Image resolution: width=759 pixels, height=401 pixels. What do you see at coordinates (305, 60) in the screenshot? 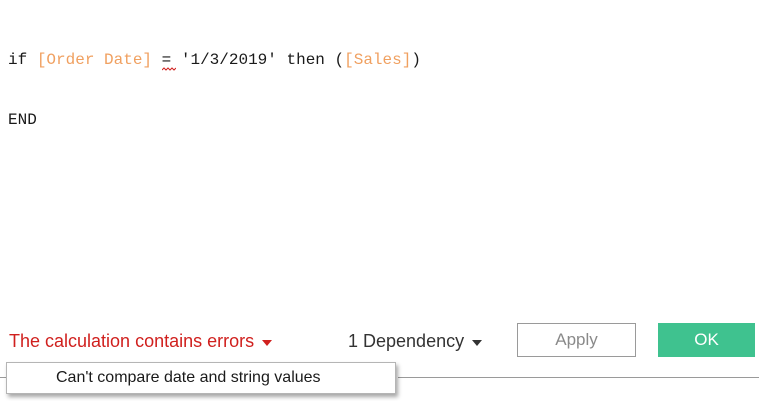
I see `keyword-then: then` at bounding box center [305, 60].